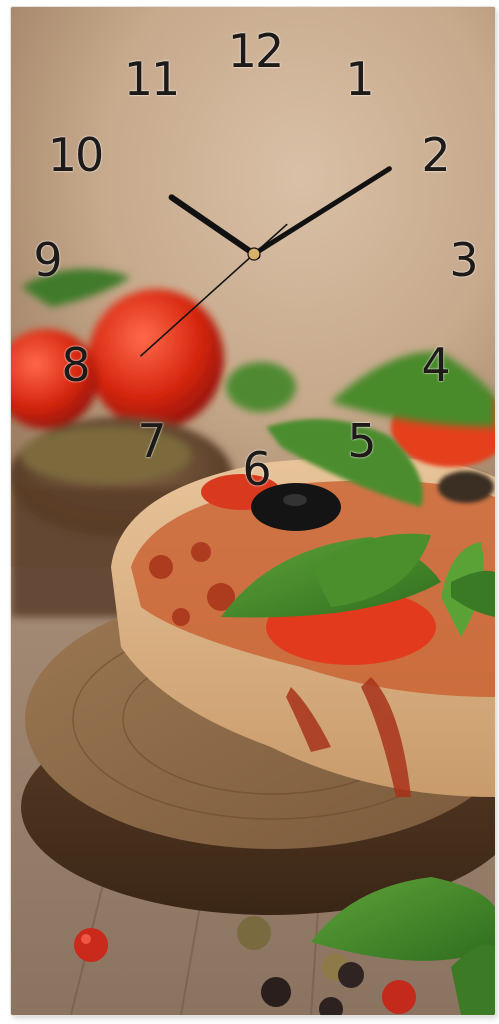  What do you see at coordinates (214, 227) in the screenshot?
I see `clock-hour-hand` at bounding box center [214, 227].